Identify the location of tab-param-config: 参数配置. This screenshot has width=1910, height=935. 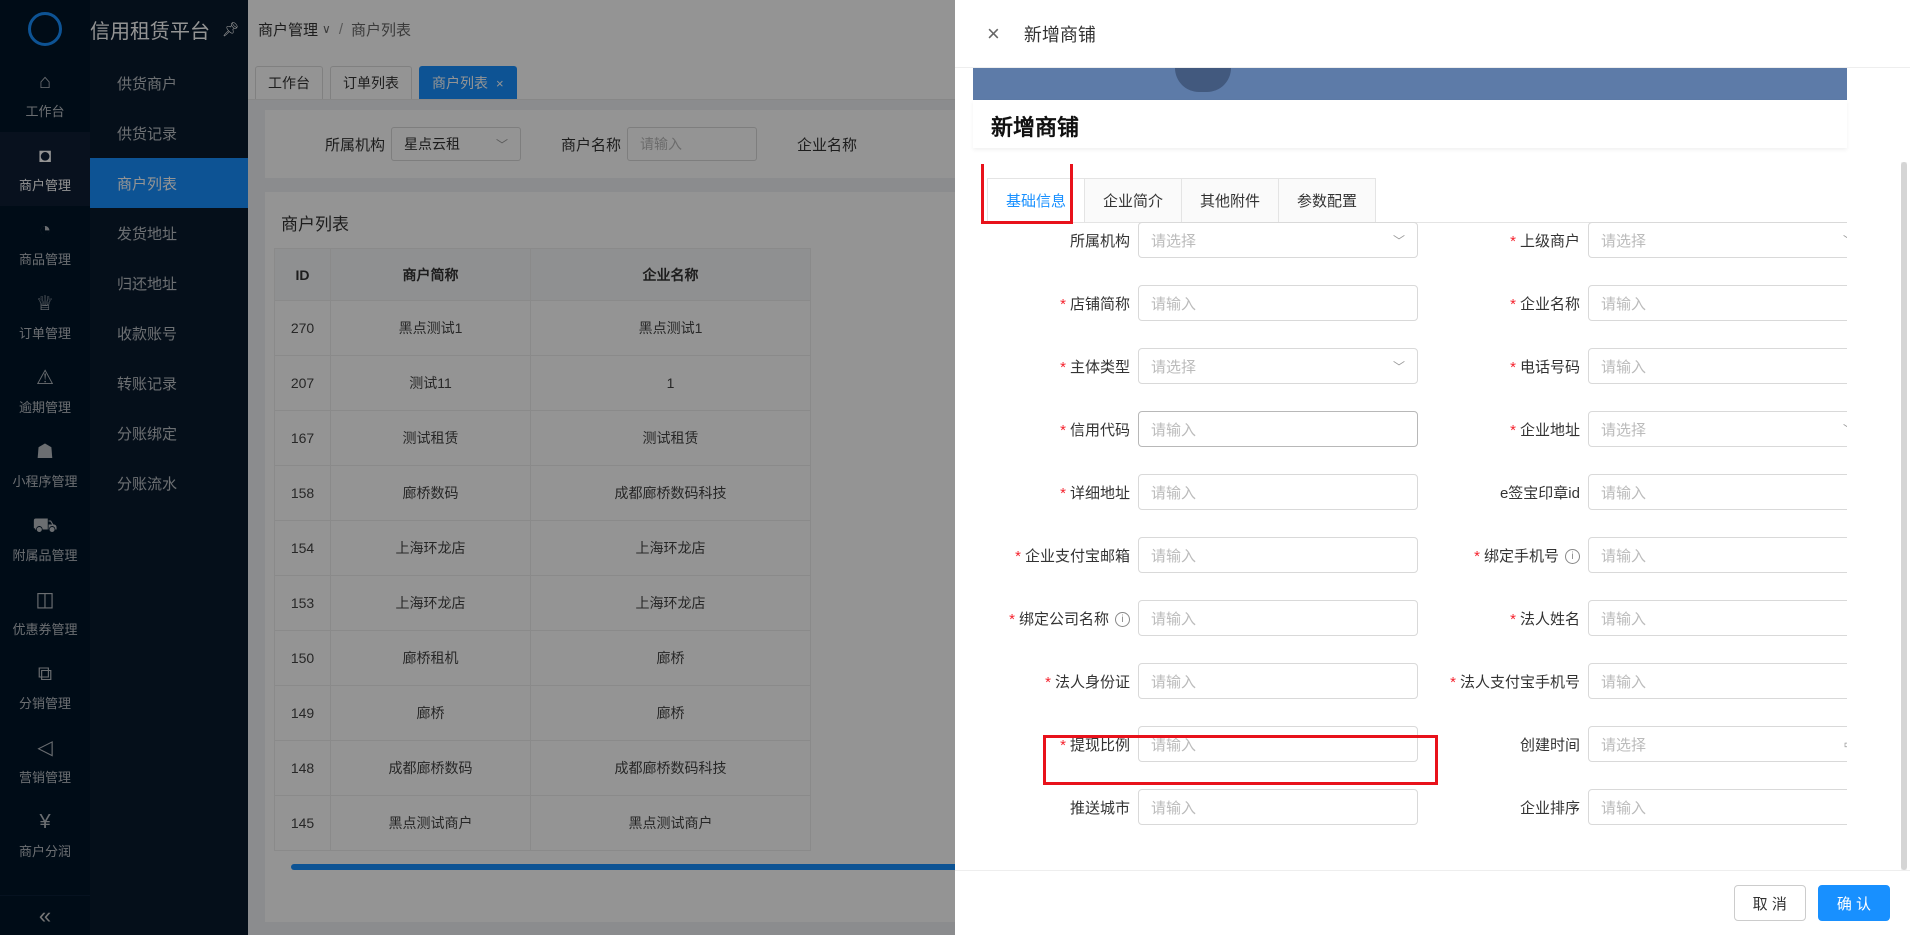
(1327, 200).